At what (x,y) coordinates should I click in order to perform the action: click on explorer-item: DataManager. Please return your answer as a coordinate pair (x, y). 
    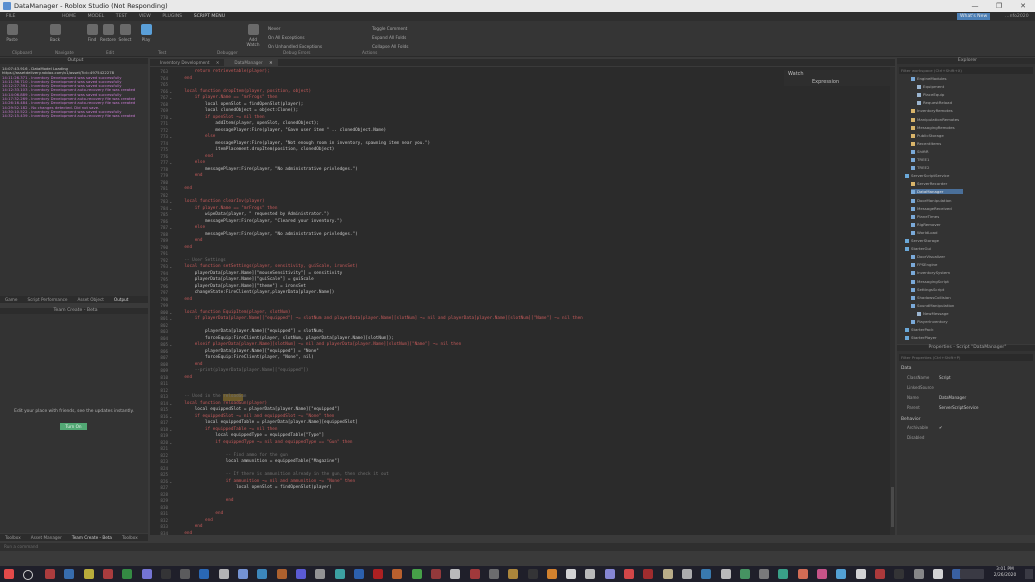
    Looking at the image, I should click on (937, 192).